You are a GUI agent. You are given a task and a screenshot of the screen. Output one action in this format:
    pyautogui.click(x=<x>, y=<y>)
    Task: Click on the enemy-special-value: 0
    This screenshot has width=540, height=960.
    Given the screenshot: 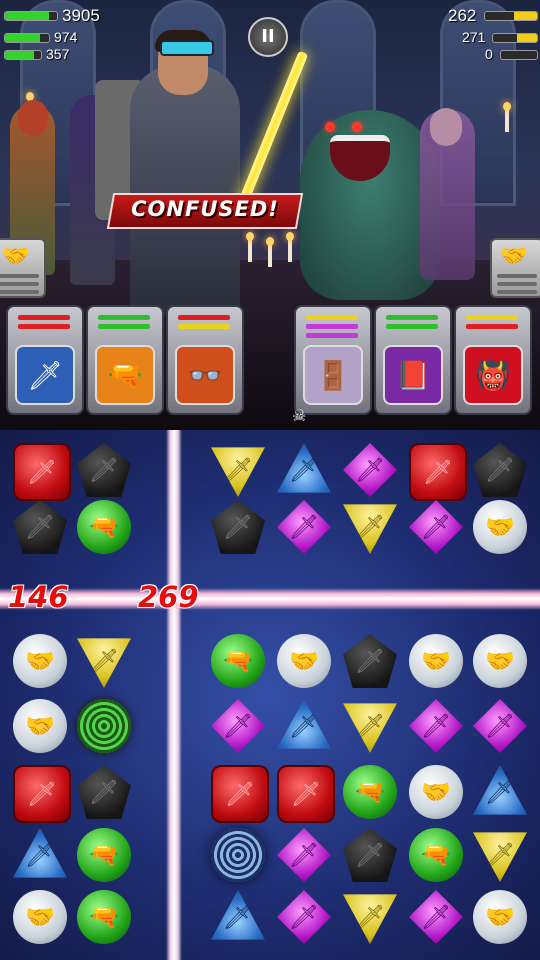 What is the action you would take?
    pyautogui.click(x=489, y=54)
    